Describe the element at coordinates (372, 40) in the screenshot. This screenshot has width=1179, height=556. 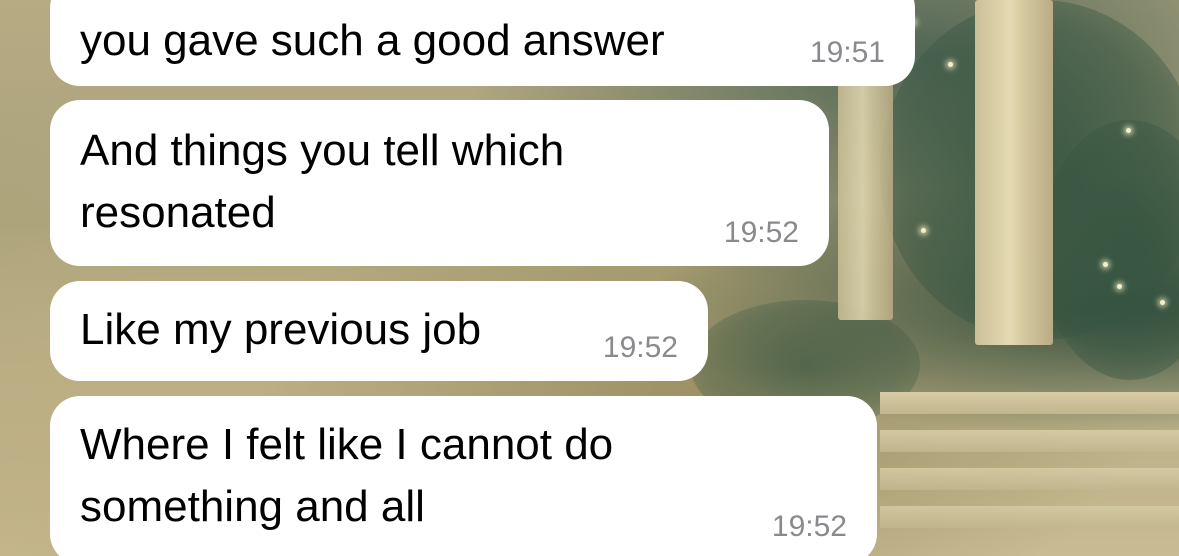
I see `message-text: you gave such a good answer` at that location.